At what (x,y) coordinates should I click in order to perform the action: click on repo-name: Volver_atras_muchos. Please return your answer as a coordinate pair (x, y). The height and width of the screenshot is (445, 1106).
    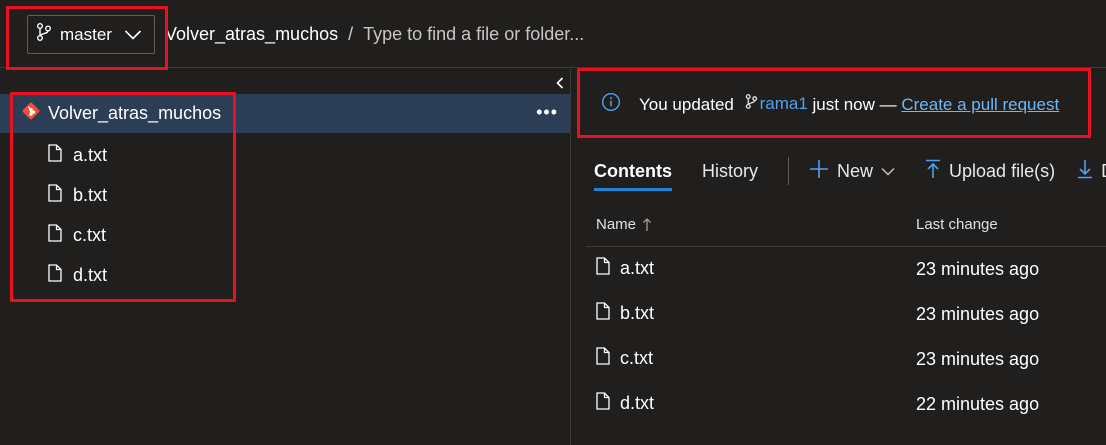
    Looking at the image, I should click on (251, 34).